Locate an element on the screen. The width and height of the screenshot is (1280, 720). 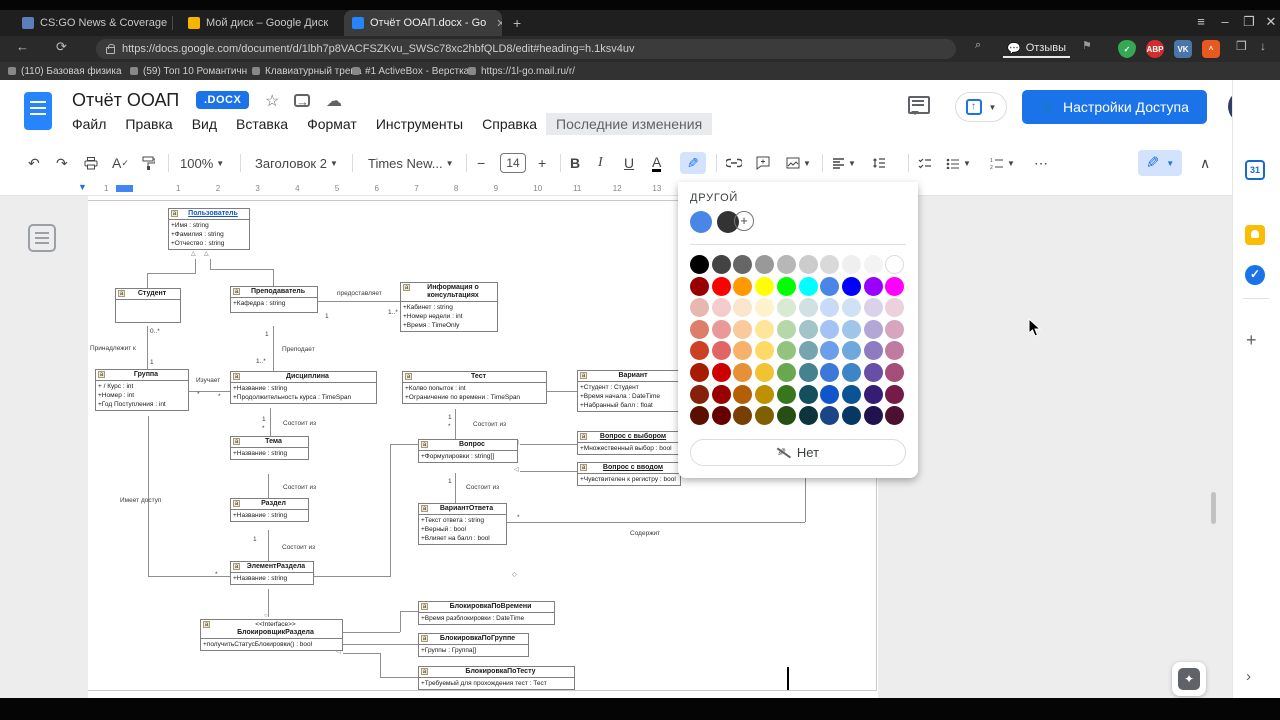
browser-tablet-icon: ❒ is located at coordinates (1241, 46).